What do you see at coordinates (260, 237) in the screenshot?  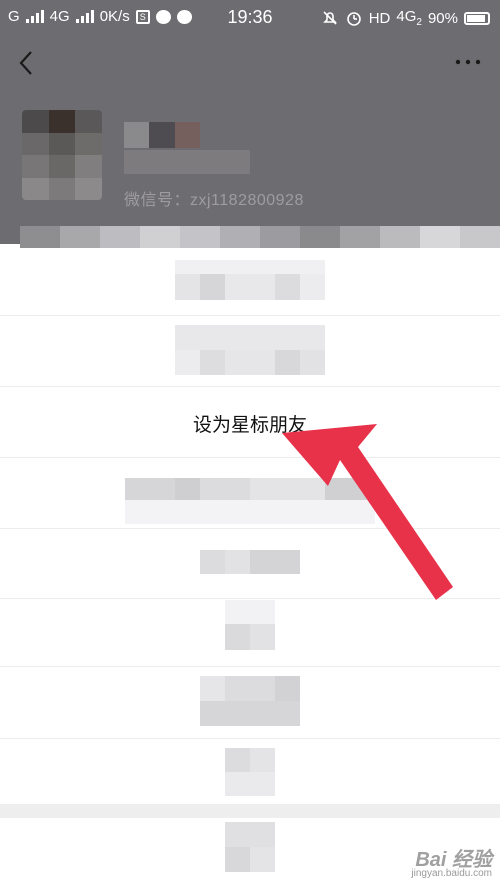 I see `header-bottom-mosaic` at bounding box center [260, 237].